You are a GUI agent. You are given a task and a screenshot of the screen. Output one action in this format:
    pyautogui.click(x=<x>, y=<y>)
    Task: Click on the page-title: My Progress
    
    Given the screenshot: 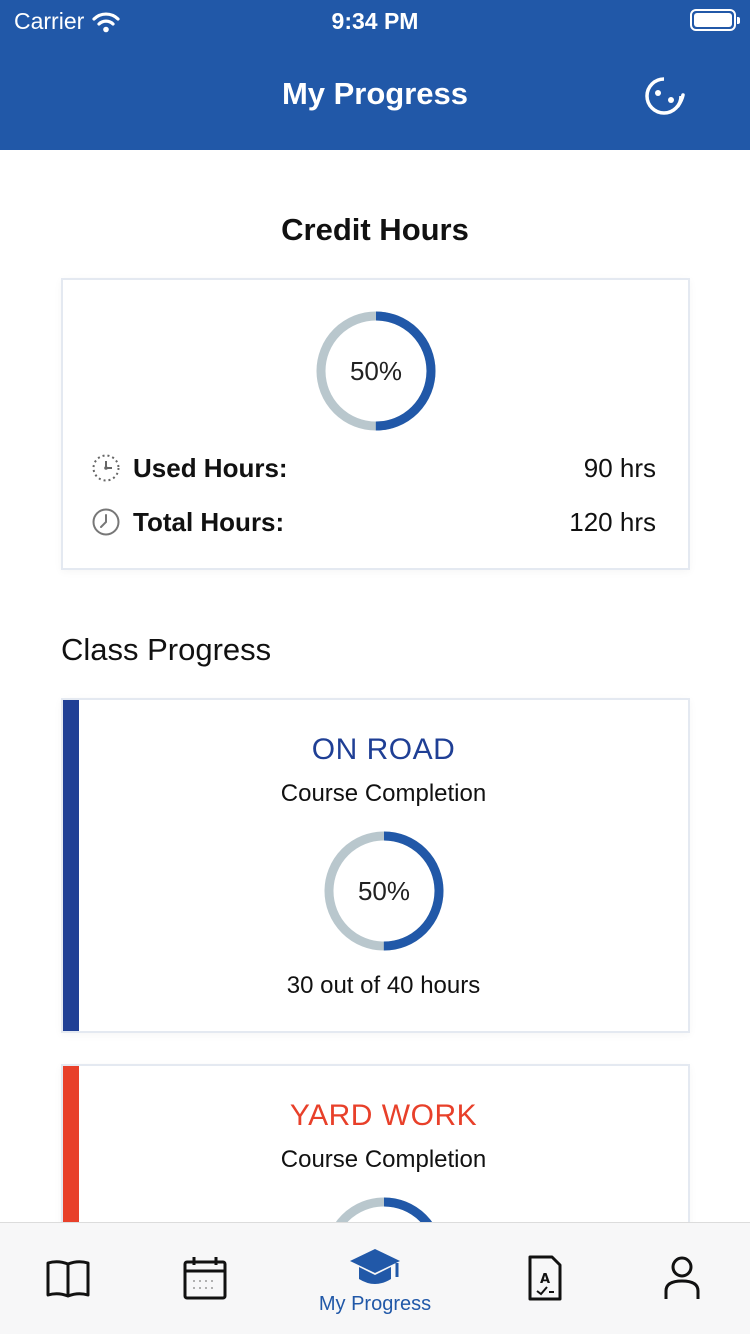 What is the action you would take?
    pyautogui.click(x=375, y=93)
    